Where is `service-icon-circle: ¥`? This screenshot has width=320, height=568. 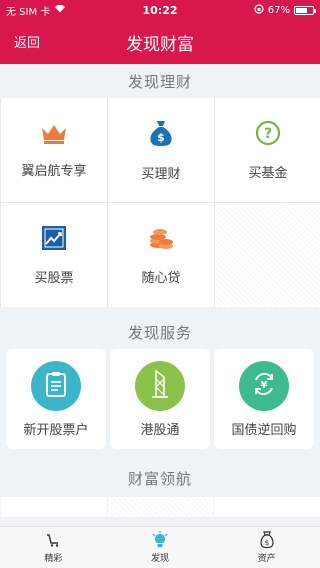 service-icon-circle: ¥ is located at coordinates (264, 385).